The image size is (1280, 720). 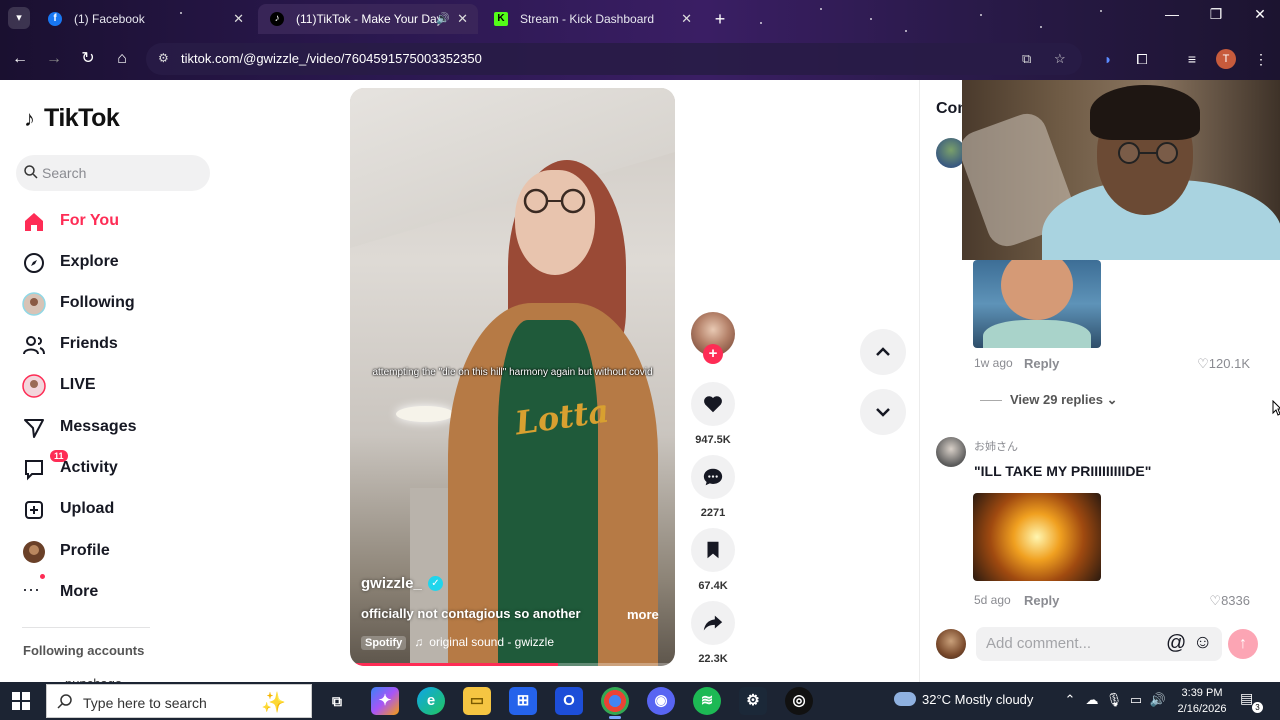 I want to click on extensions-puzzle-icon: ⧠, so click(x=1142, y=59).